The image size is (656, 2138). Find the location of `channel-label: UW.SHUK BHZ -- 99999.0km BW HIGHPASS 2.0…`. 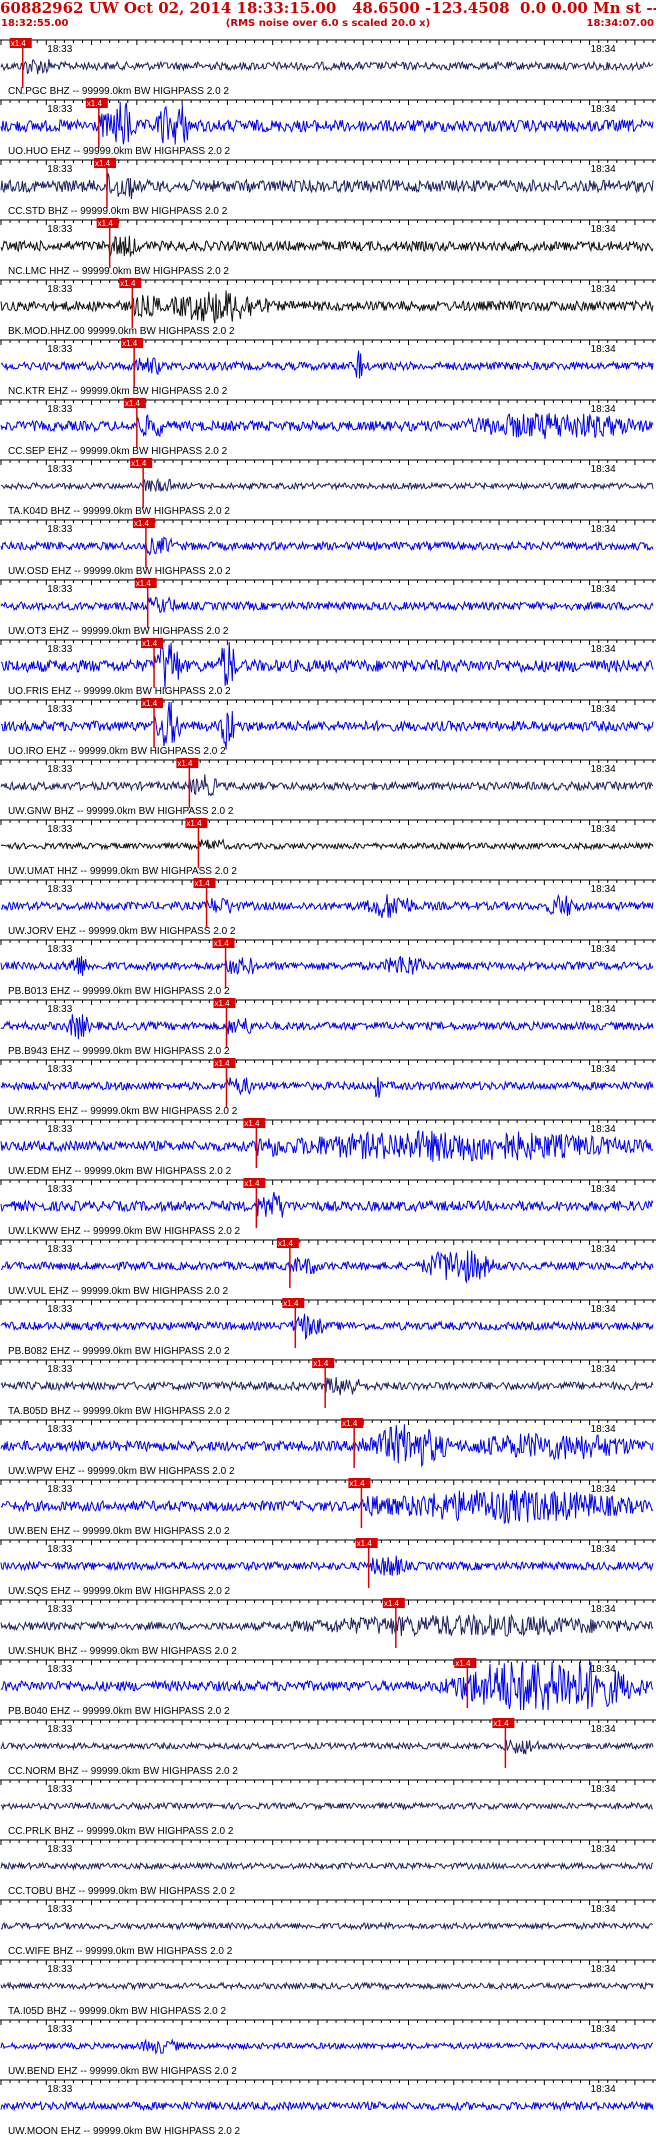

channel-label: UW.SHUK BHZ -- 99999.0km BW HIGHPASS 2.0… is located at coordinates (122, 1651).